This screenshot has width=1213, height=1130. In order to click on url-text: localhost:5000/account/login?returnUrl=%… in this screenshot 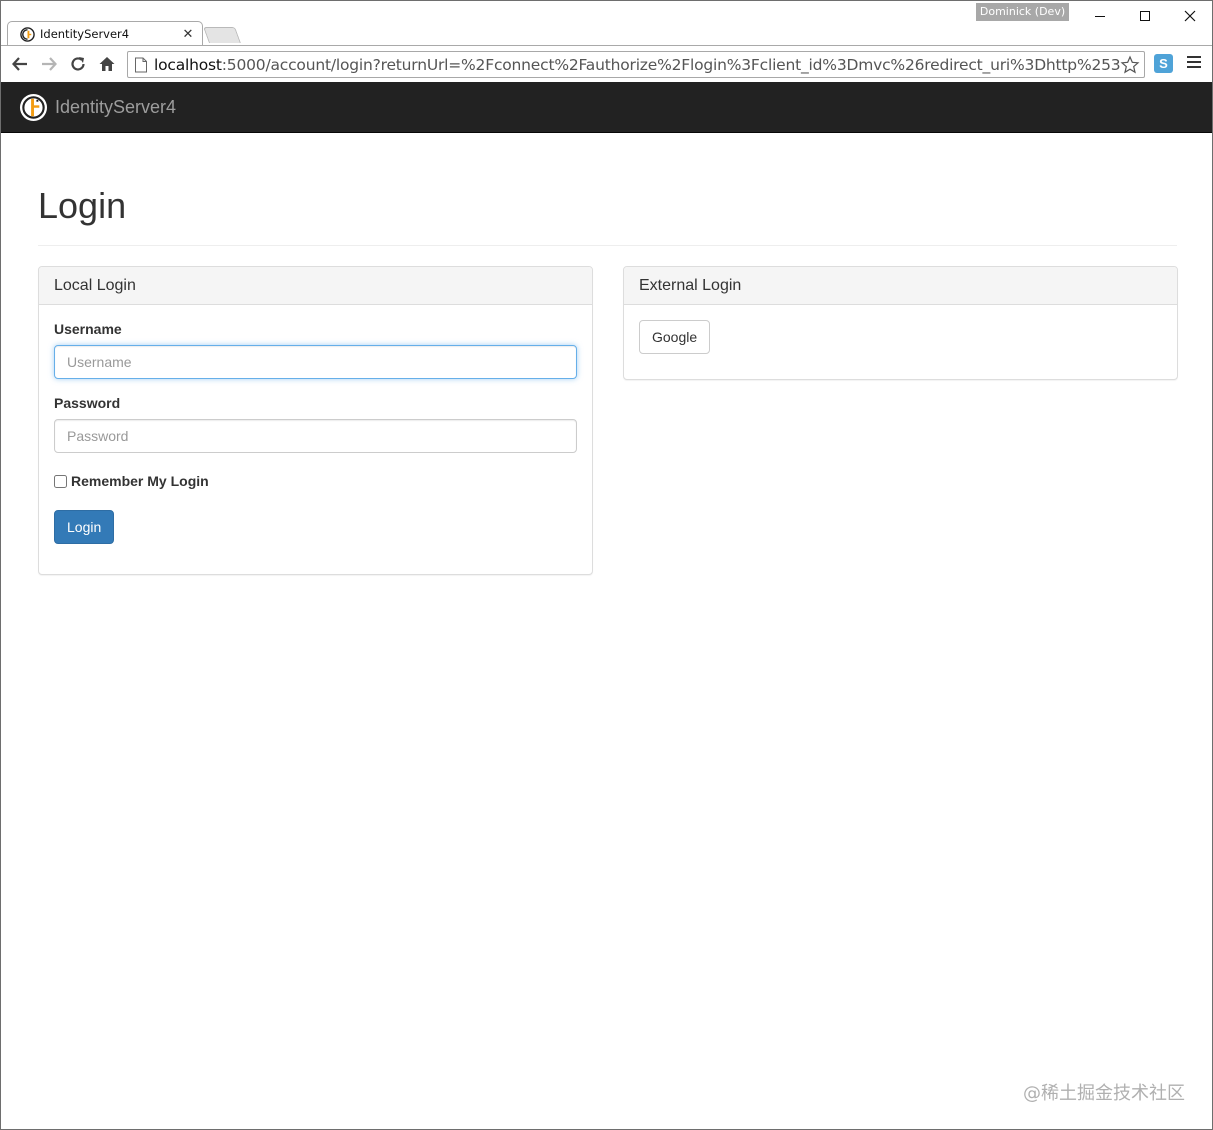, I will do `click(637, 65)`.